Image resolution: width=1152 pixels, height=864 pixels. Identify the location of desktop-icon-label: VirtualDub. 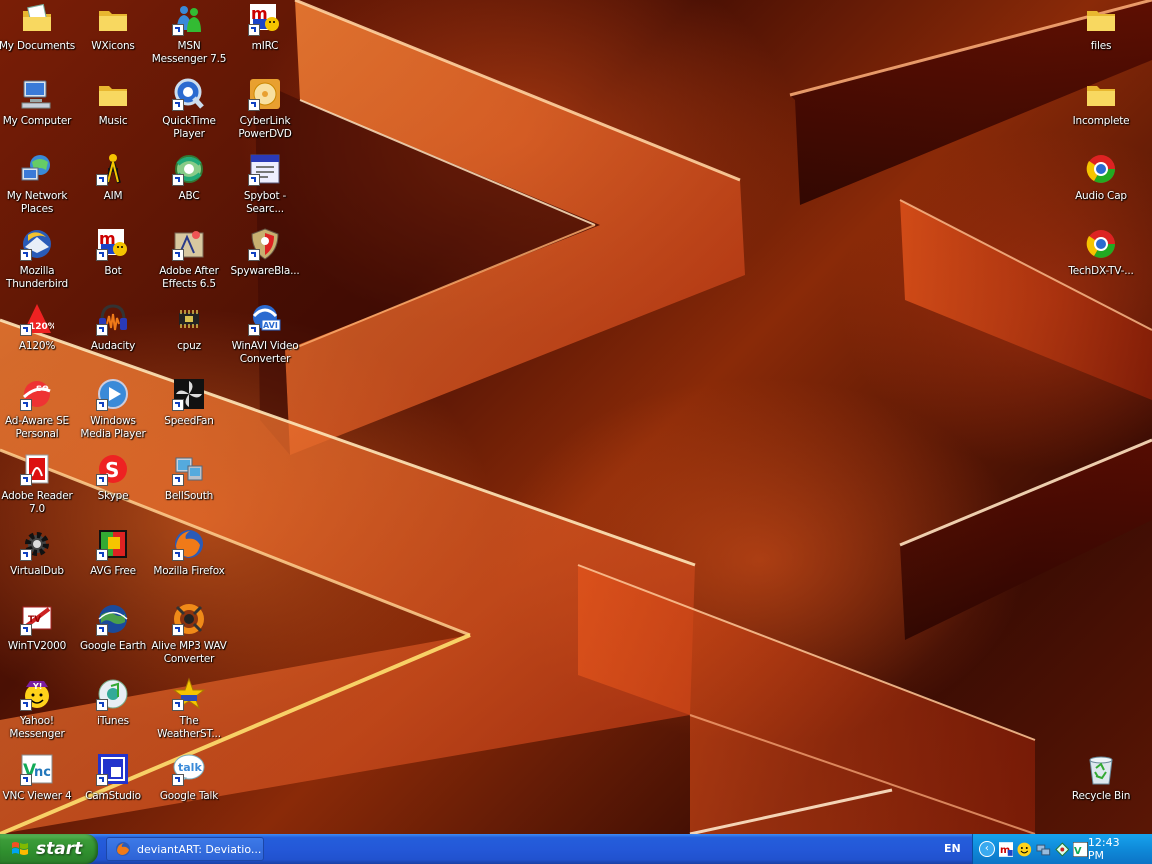
(37, 571).